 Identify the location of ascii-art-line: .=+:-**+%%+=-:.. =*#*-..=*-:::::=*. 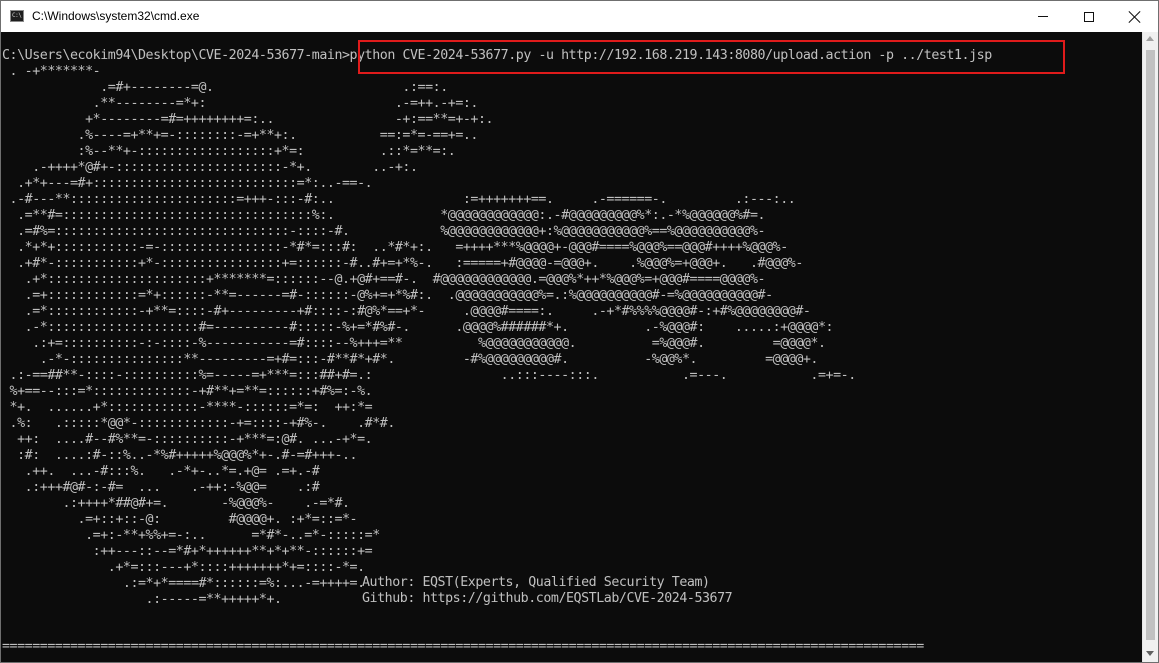
(191, 535).